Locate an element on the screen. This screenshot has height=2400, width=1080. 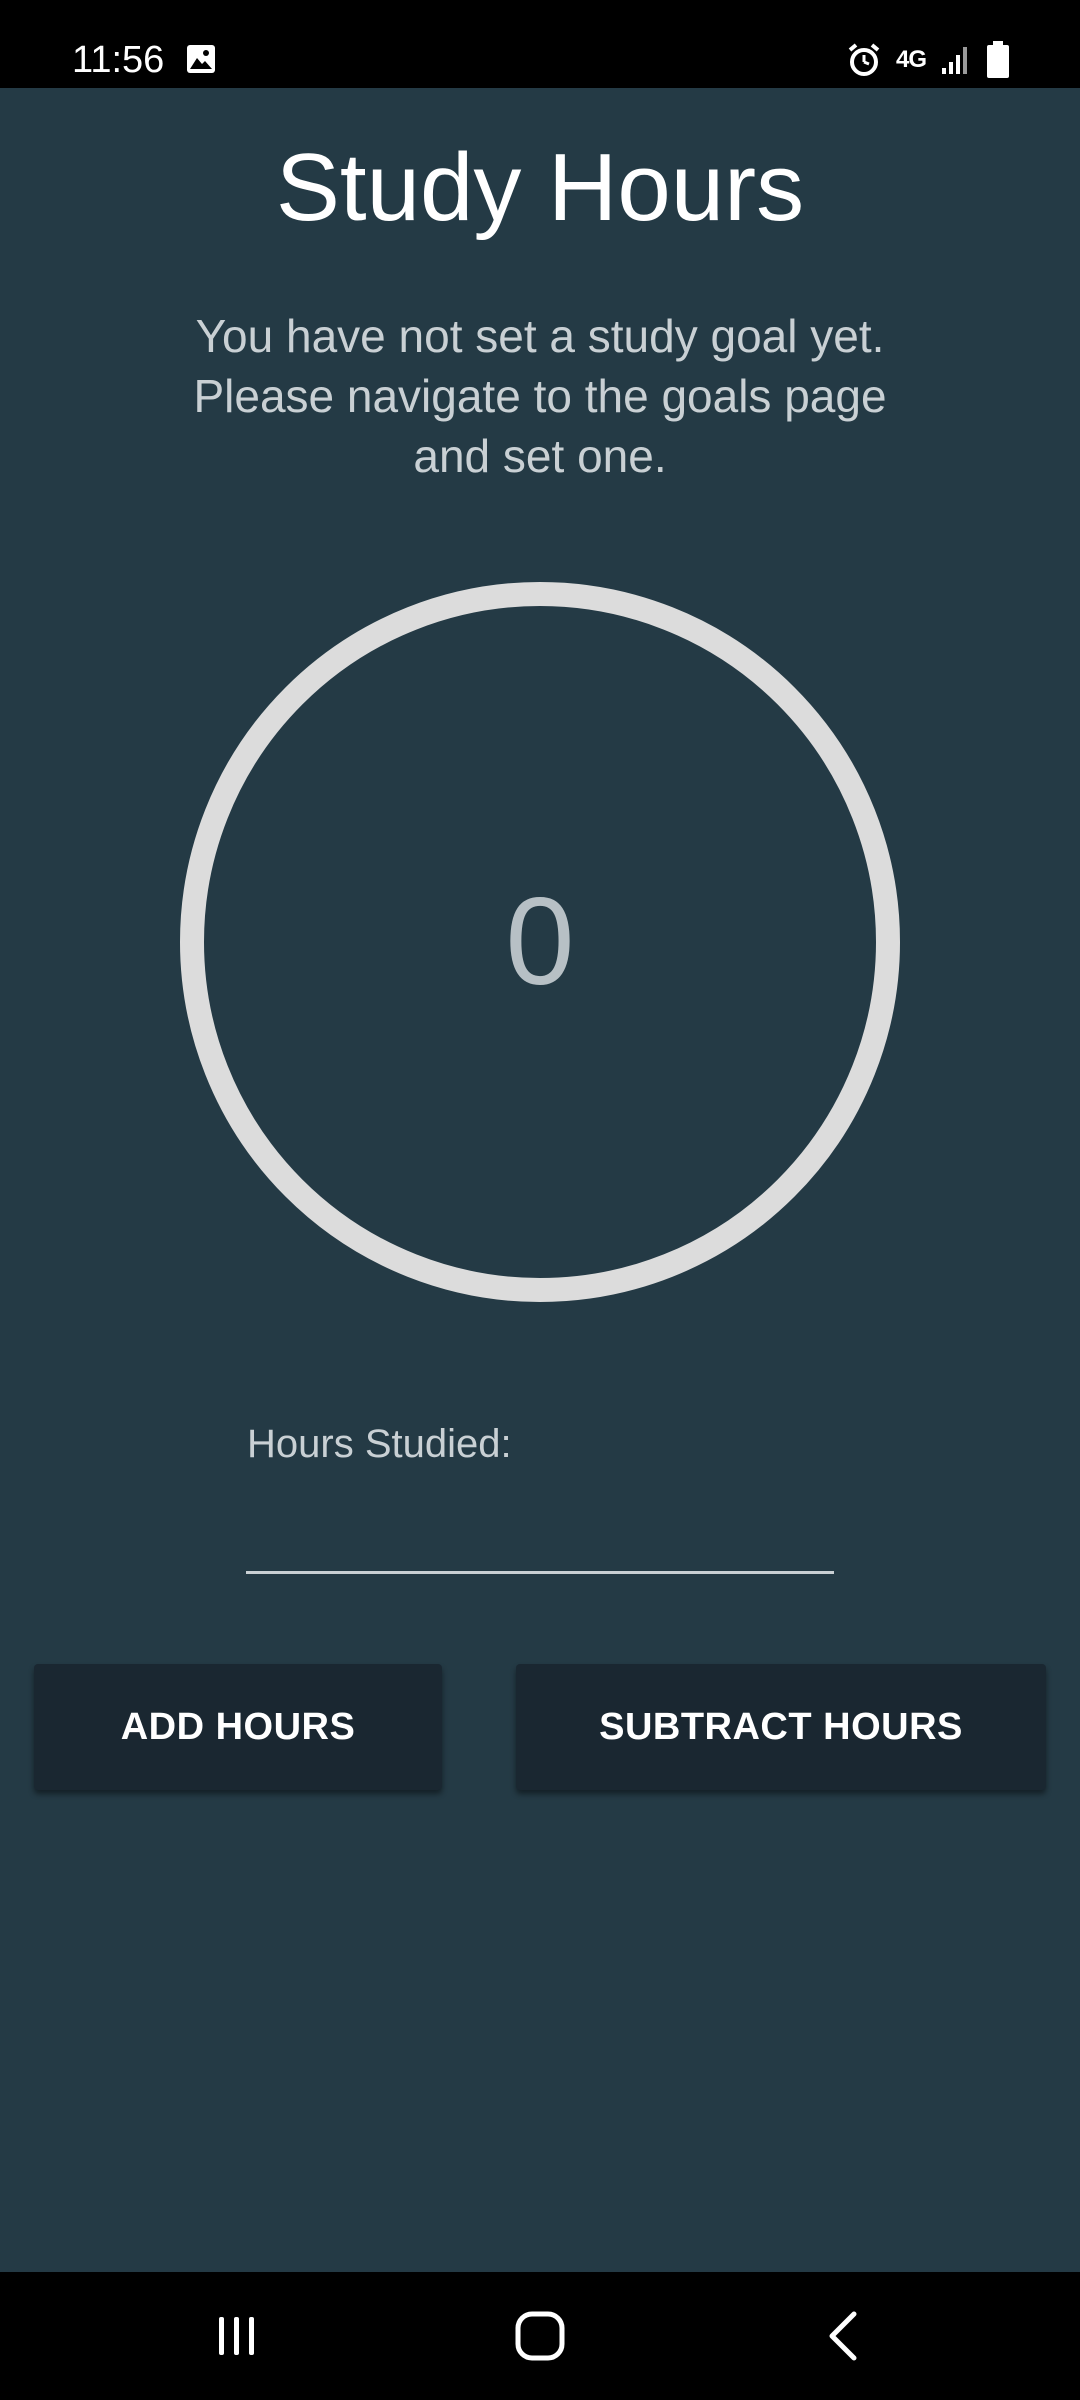
navigation-bar is located at coordinates (540, 2336).